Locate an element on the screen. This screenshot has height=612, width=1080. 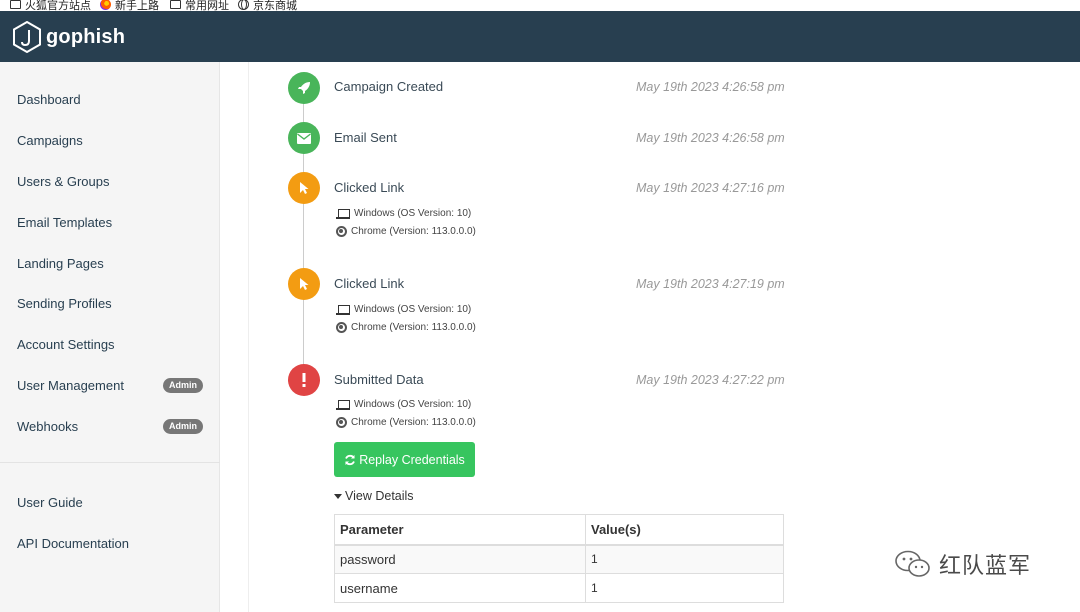
caret-down-icon is located at coordinates (338, 496).